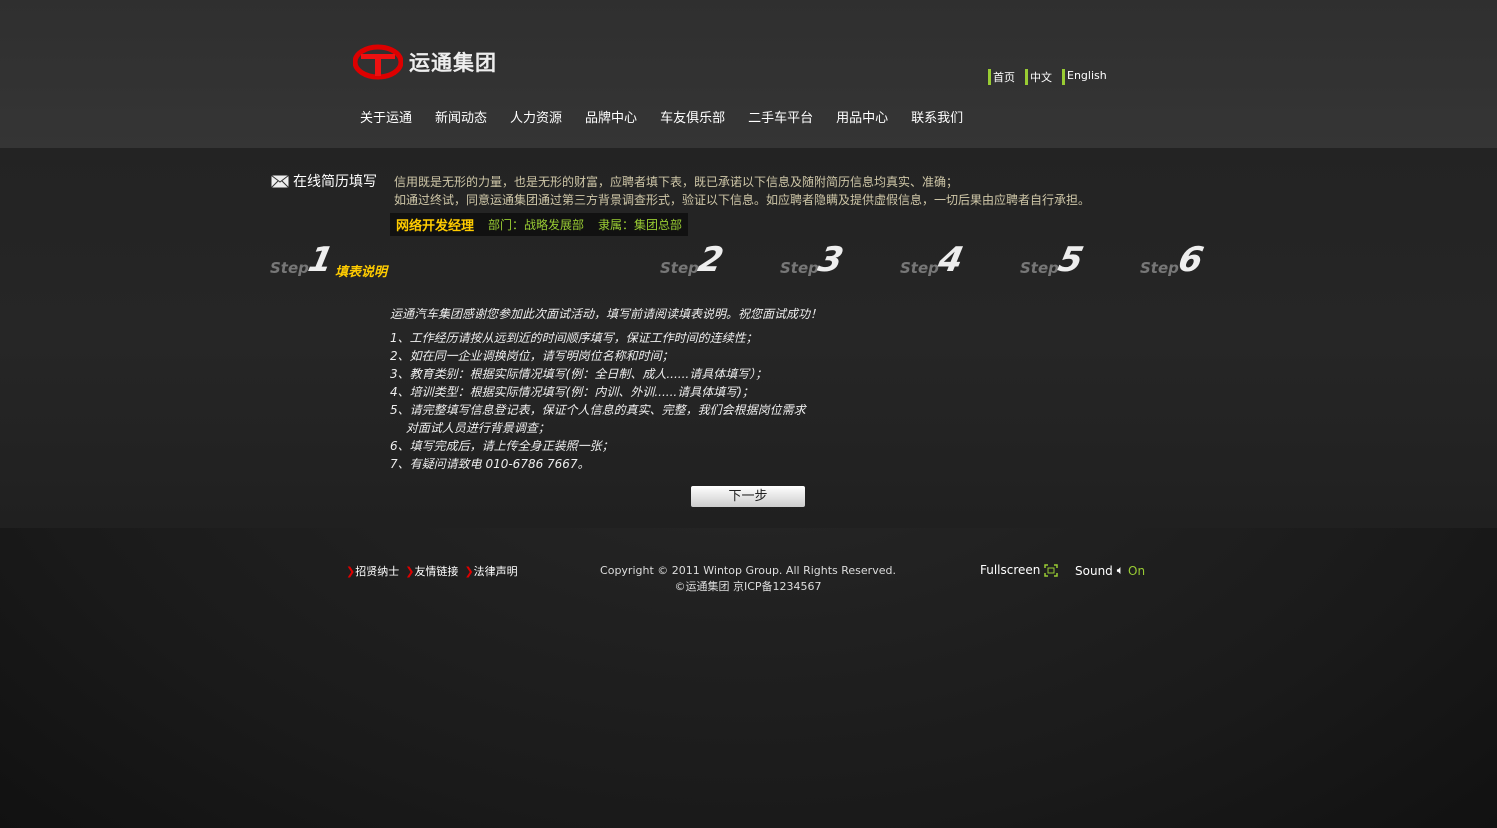 The image size is (1497, 828). Describe the element at coordinates (335, 182) in the screenshot. I see `resume-title-text: 在线简历填写` at that location.